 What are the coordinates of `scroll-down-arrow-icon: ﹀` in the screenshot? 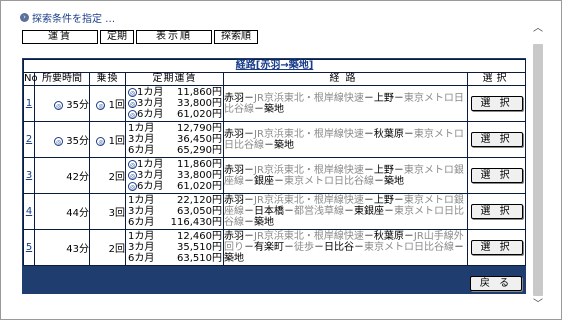 It's located at (538, 305).